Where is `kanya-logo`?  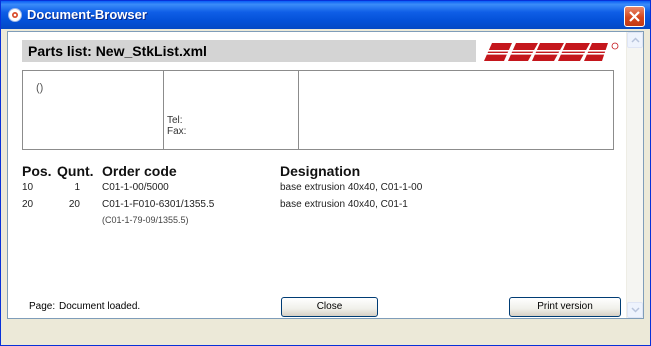 kanya-logo is located at coordinates (549, 51).